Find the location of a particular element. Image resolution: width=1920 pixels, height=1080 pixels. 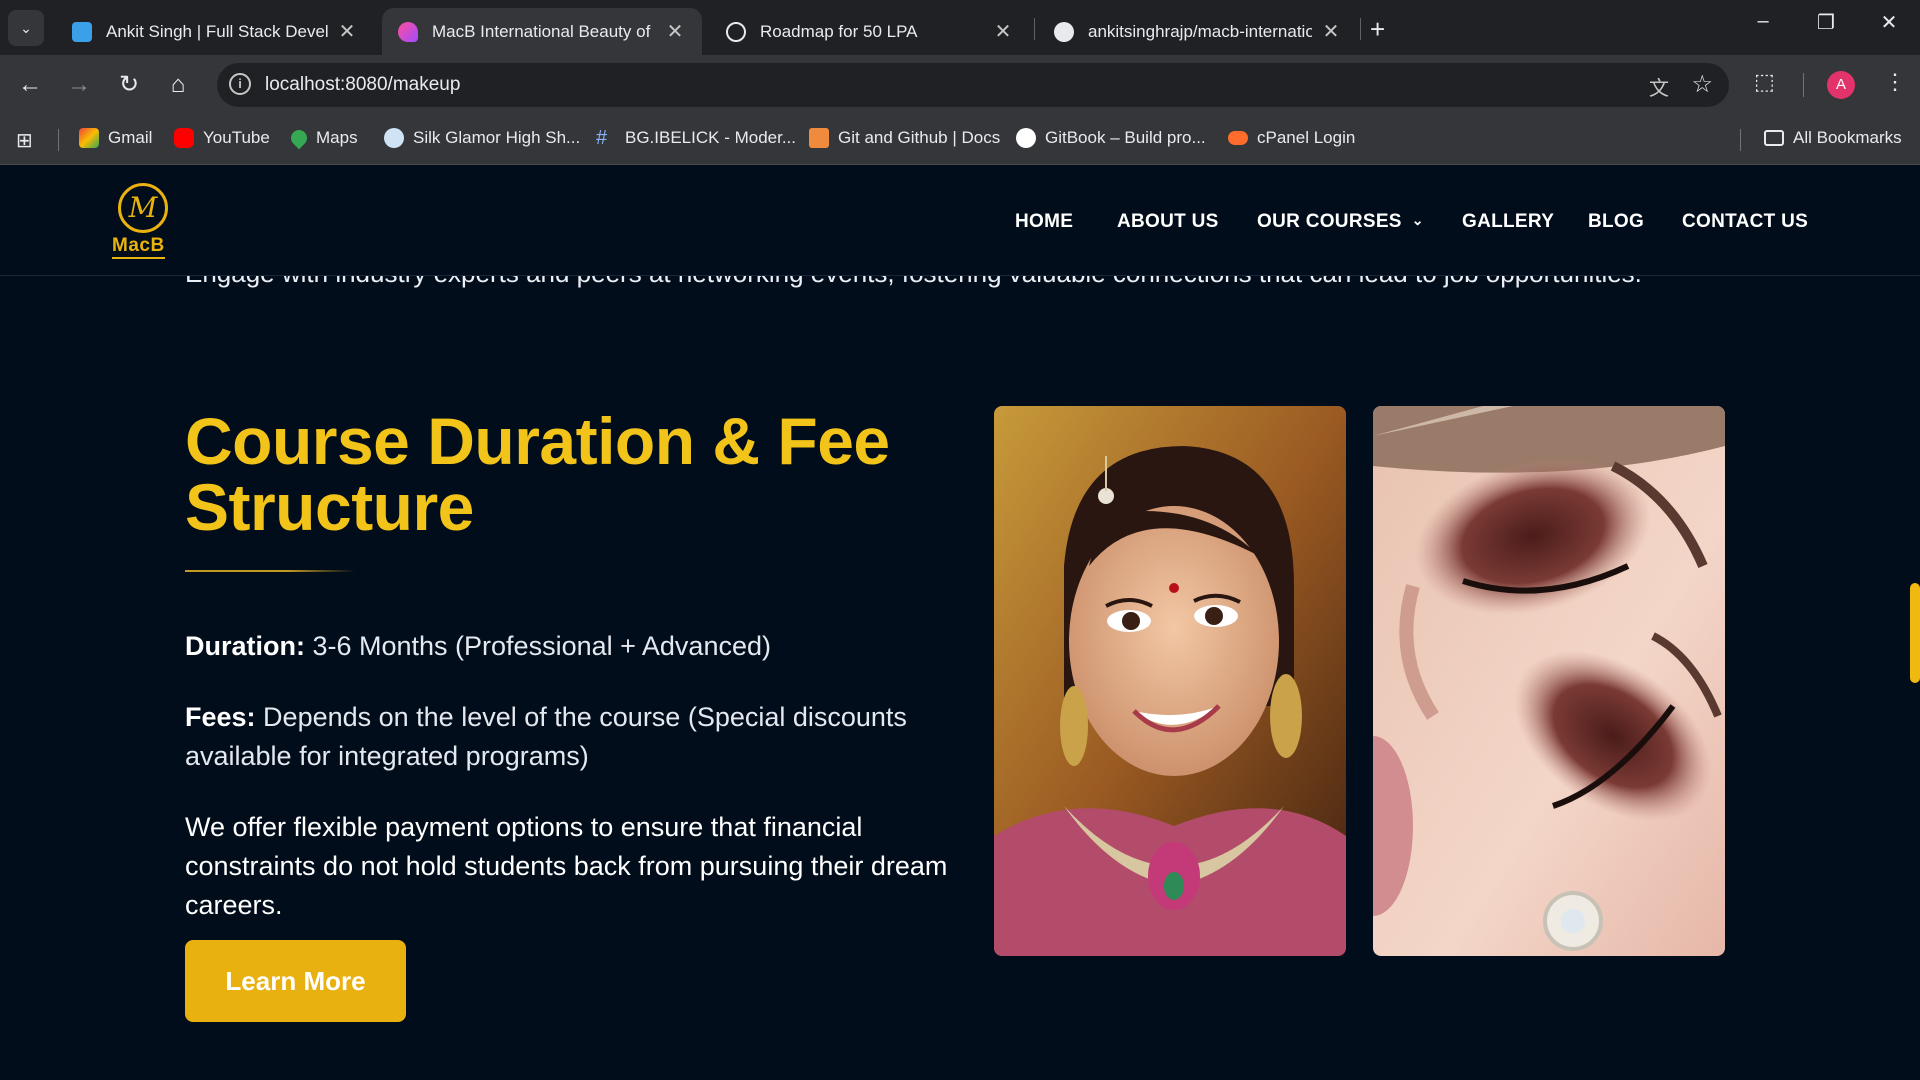

profile-avatar: A is located at coordinates (1841, 85).